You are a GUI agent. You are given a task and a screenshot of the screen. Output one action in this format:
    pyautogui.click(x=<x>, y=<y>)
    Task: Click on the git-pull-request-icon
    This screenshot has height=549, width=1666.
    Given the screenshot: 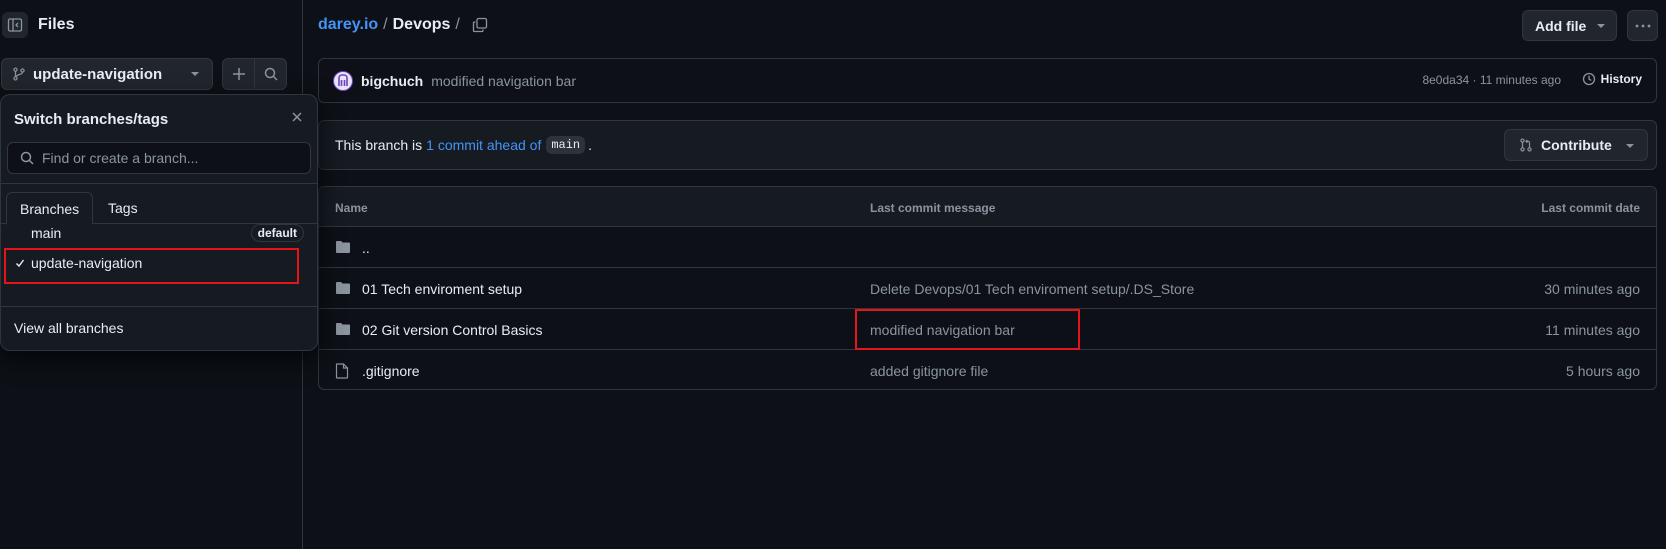 What is the action you would take?
    pyautogui.click(x=1526, y=145)
    